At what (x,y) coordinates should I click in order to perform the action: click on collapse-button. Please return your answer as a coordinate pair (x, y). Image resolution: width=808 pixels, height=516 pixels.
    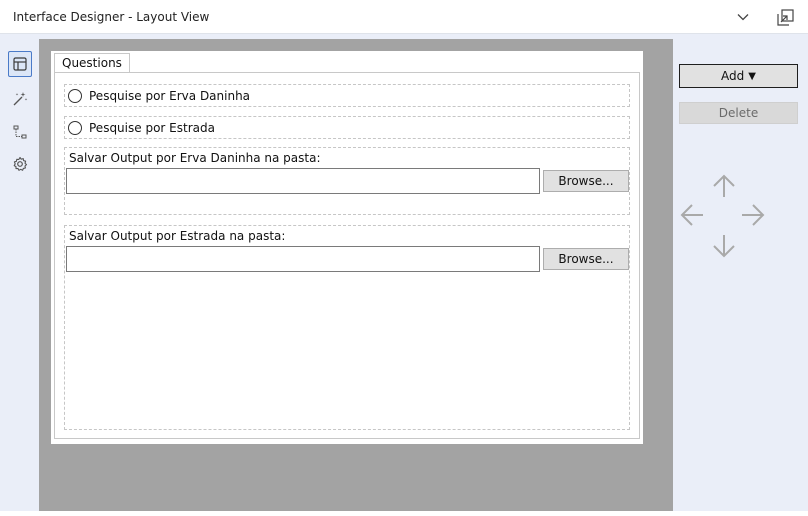
    Looking at the image, I should click on (743, 17).